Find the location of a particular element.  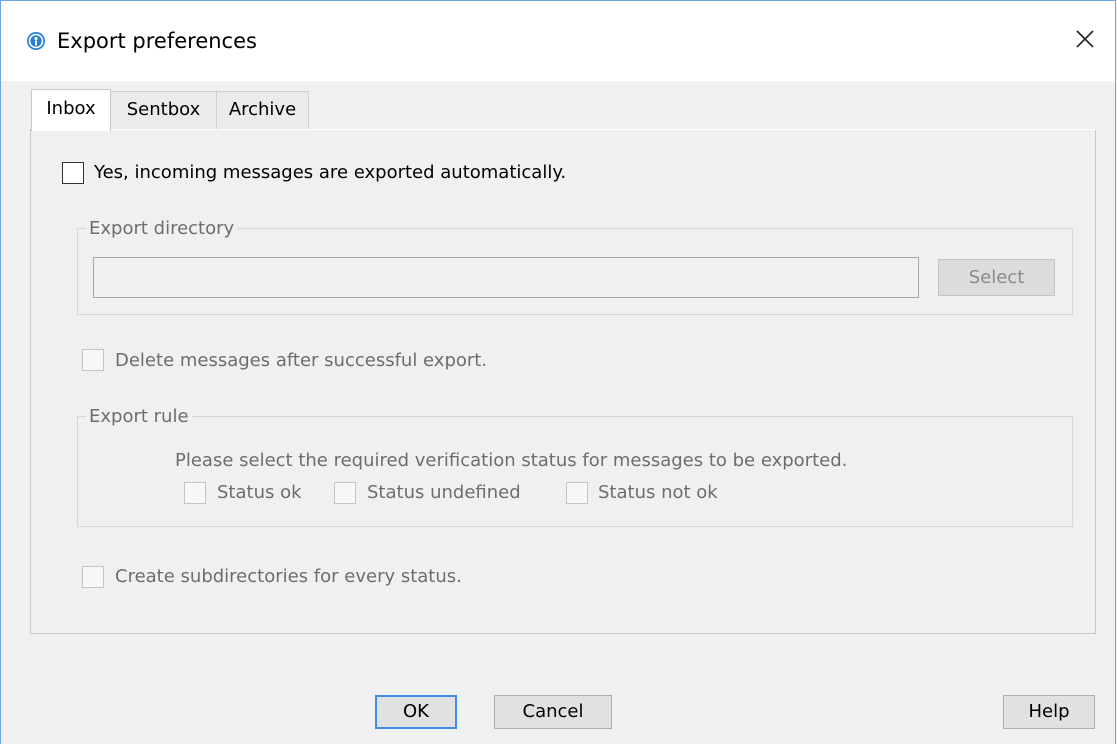

status-not-ok-label: Status not ok is located at coordinates (658, 492).